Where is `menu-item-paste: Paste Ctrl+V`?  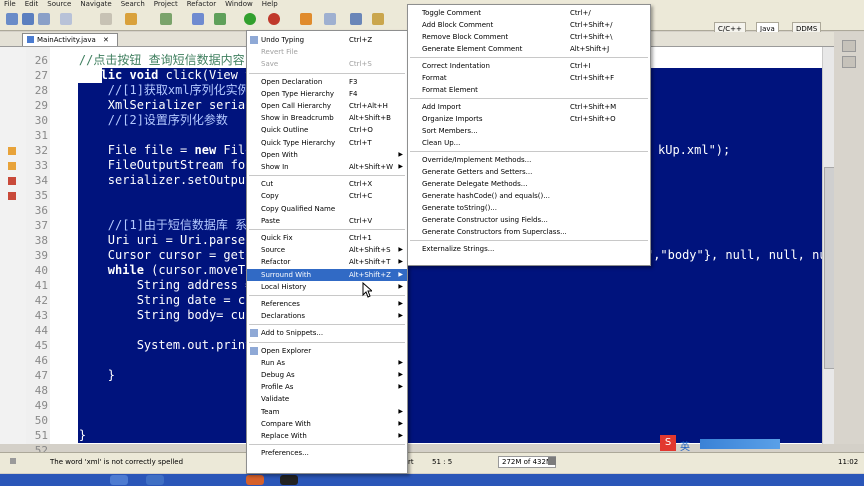
menu-item-paste: Paste Ctrl+V is located at coordinates (327, 221).